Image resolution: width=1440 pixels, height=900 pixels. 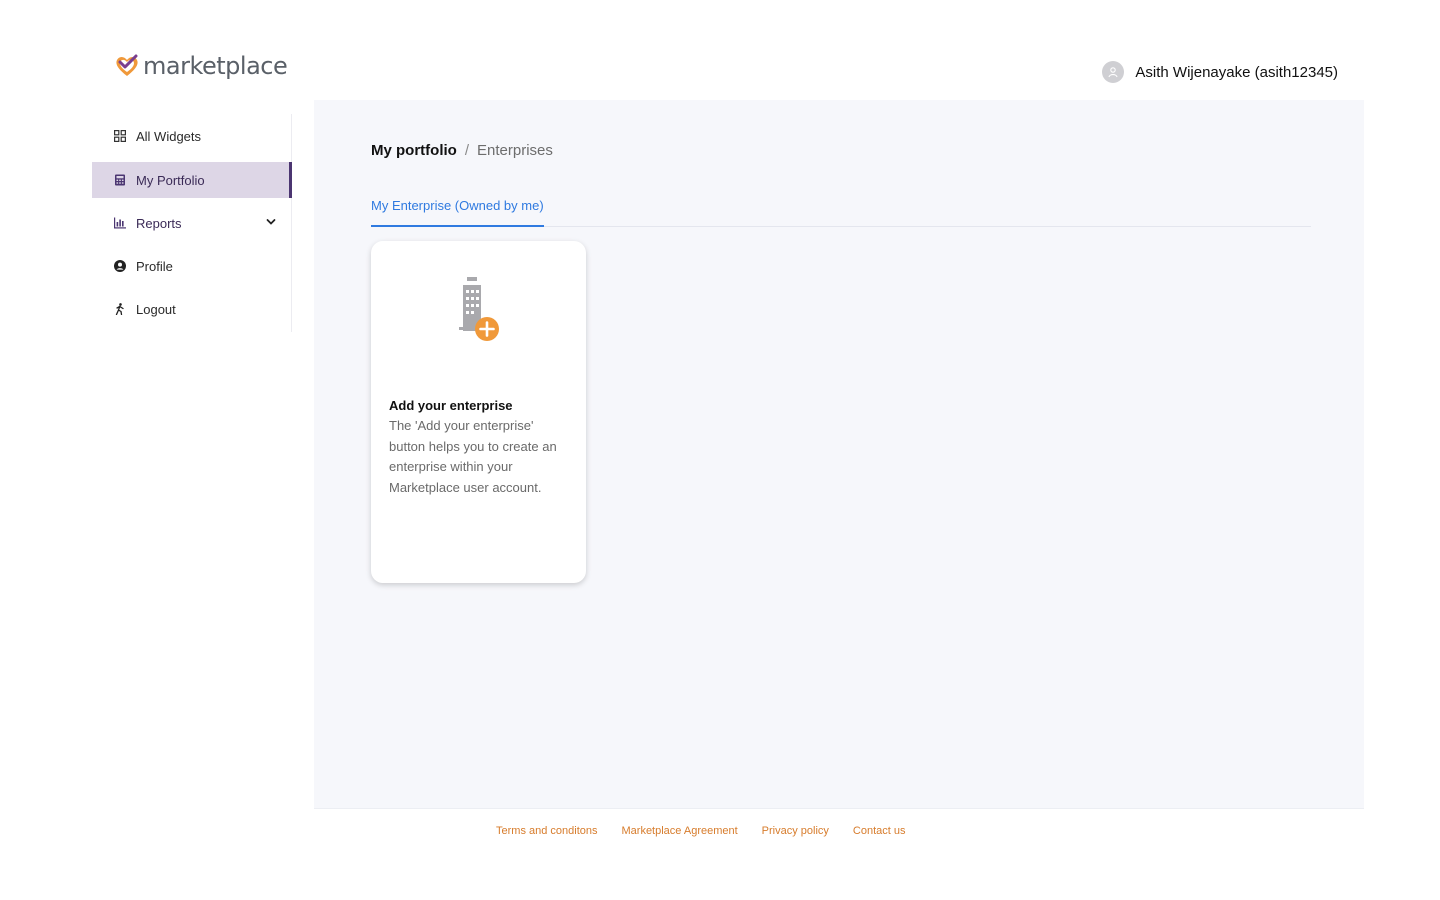 I want to click on grid-icon, so click(x=120, y=136).